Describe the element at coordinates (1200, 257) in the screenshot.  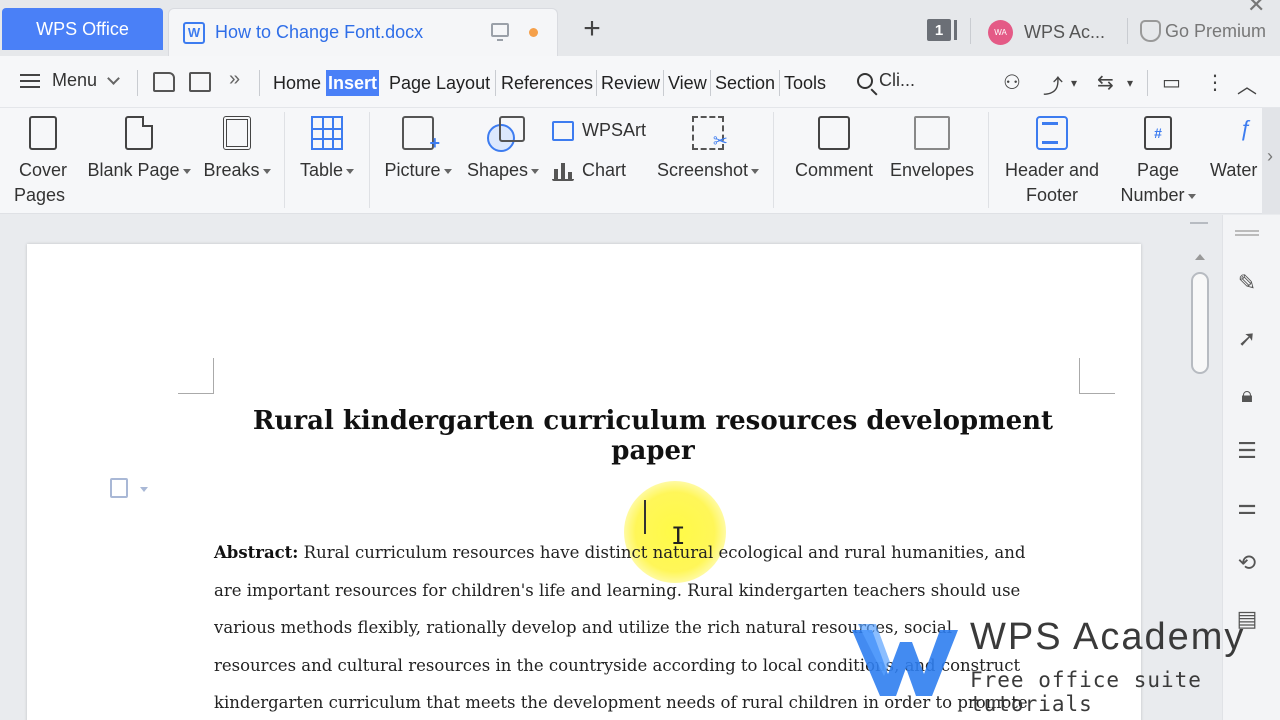
I see `scroll-up-icon` at that location.